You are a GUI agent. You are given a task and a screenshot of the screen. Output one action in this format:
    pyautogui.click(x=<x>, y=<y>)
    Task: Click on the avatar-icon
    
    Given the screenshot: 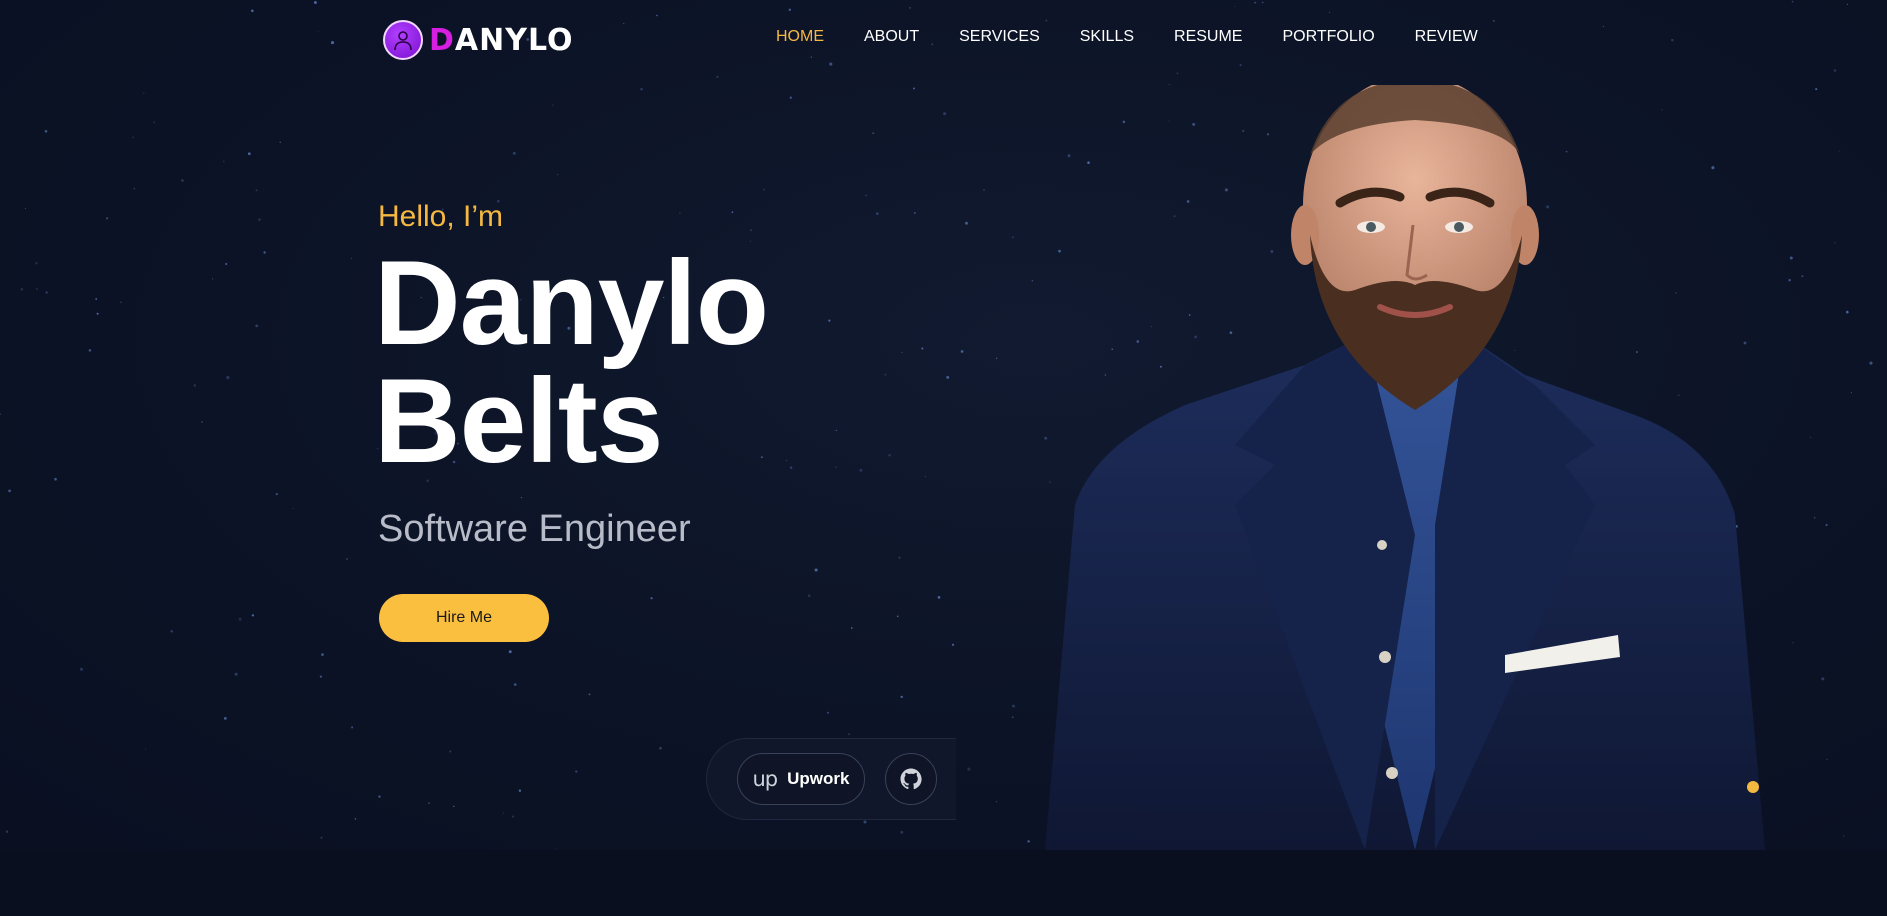 What is the action you would take?
    pyautogui.click(x=403, y=40)
    